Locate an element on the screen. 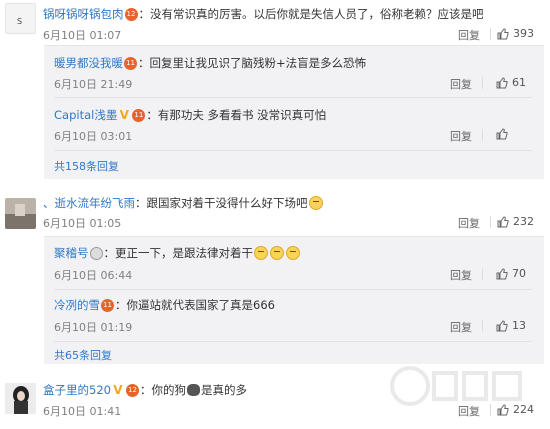 The image size is (550, 429). reply-username: Capital浅墨 is located at coordinates (85, 115).